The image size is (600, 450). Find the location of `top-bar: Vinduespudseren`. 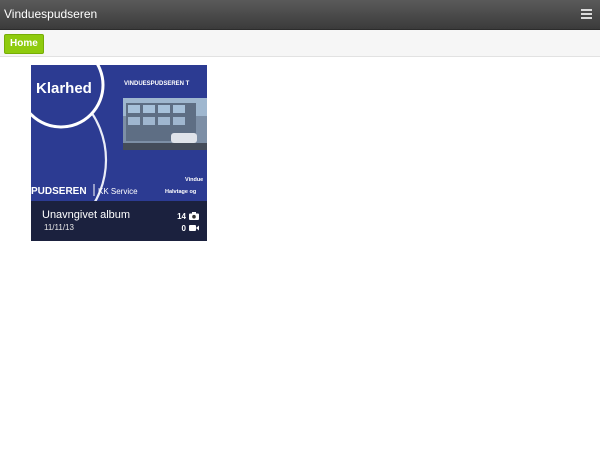

top-bar: Vinduespudseren is located at coordinates (300, 15).